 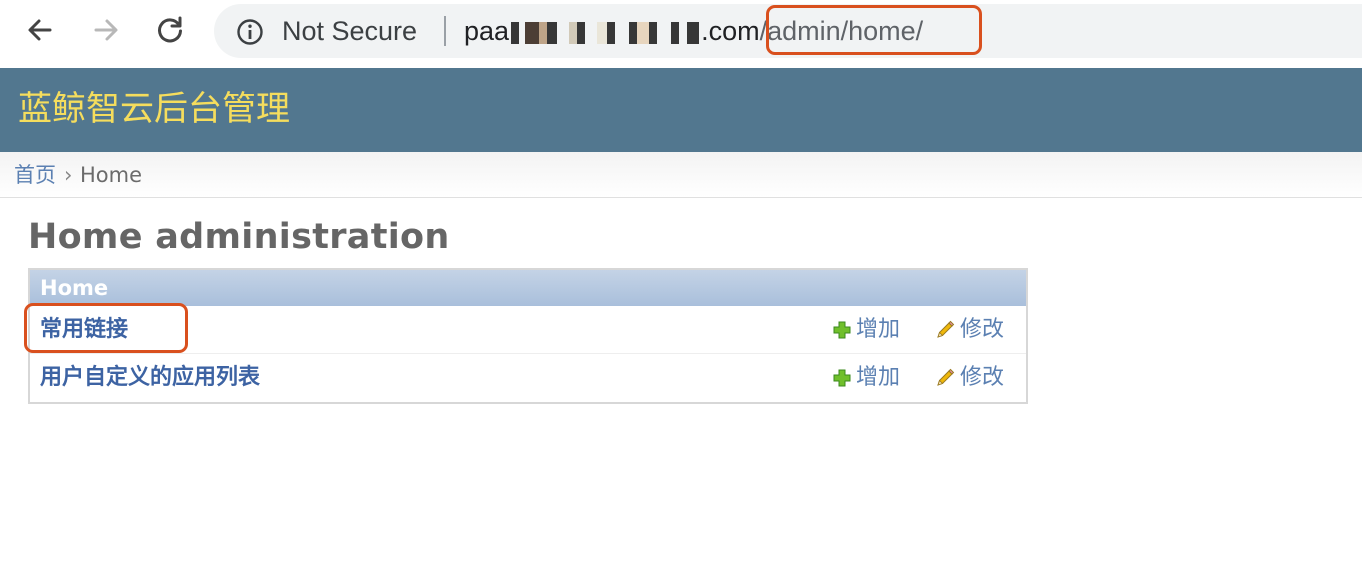 I want to click on security-label: Not Secure, so click(x=349, y=31).